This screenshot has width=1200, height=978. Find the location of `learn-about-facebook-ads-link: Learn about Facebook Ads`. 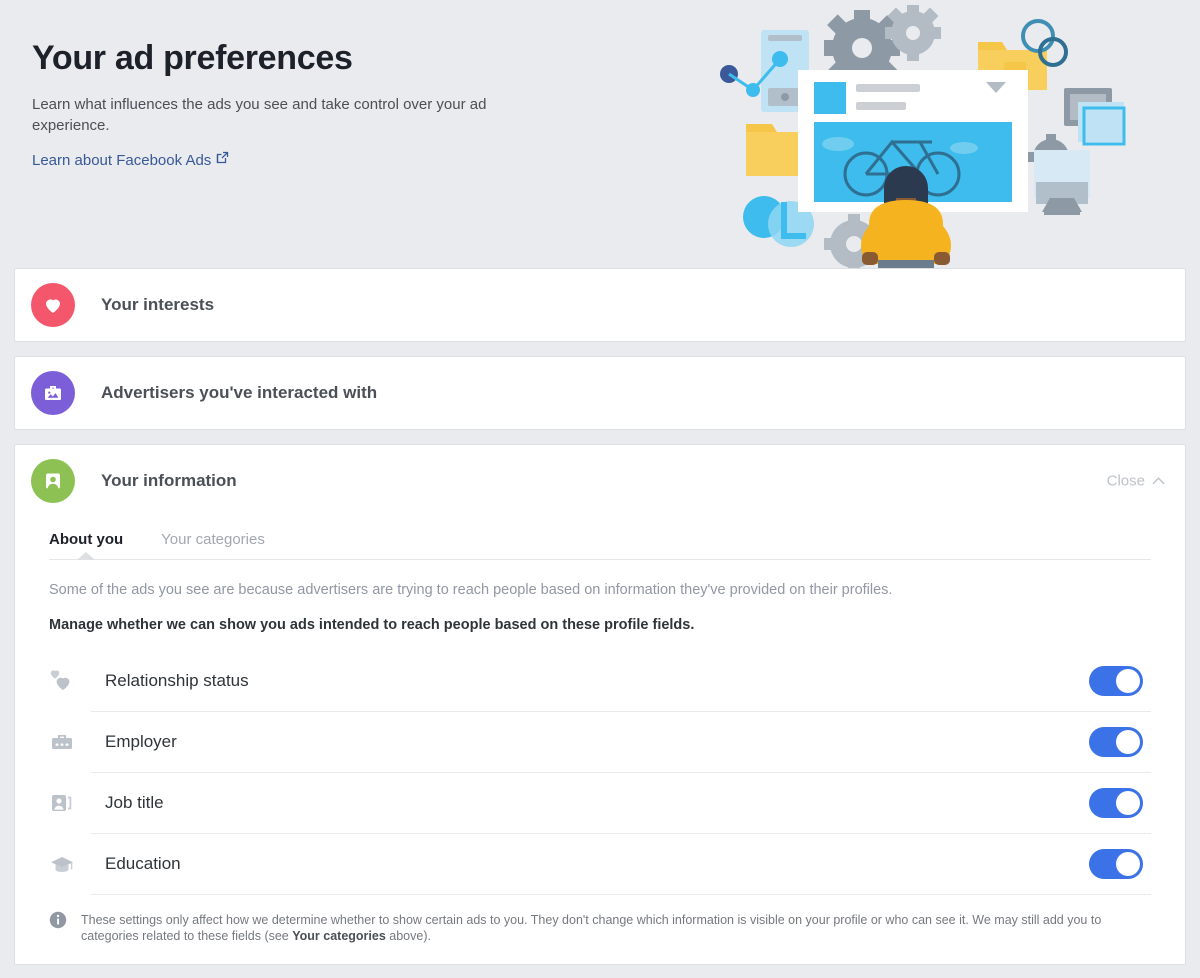

learn-about-facebook-ads-link: Learn about Facebook Ads is located at coordinates (121, 160).